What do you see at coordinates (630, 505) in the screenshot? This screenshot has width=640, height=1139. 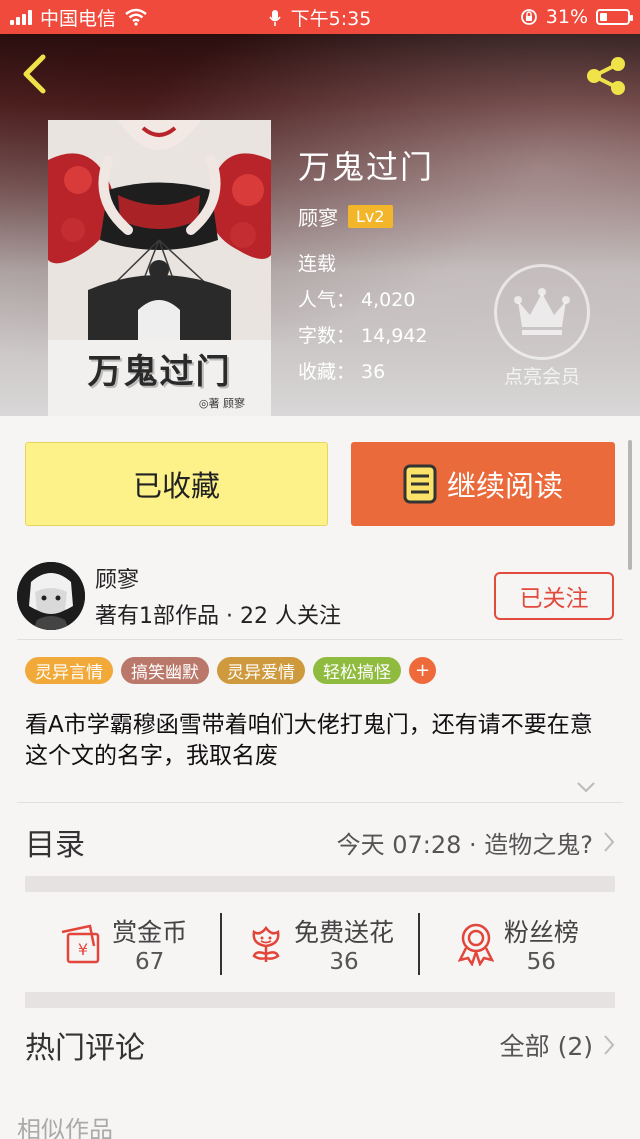 I see `scrollbar` at bounding box center [630, 505].